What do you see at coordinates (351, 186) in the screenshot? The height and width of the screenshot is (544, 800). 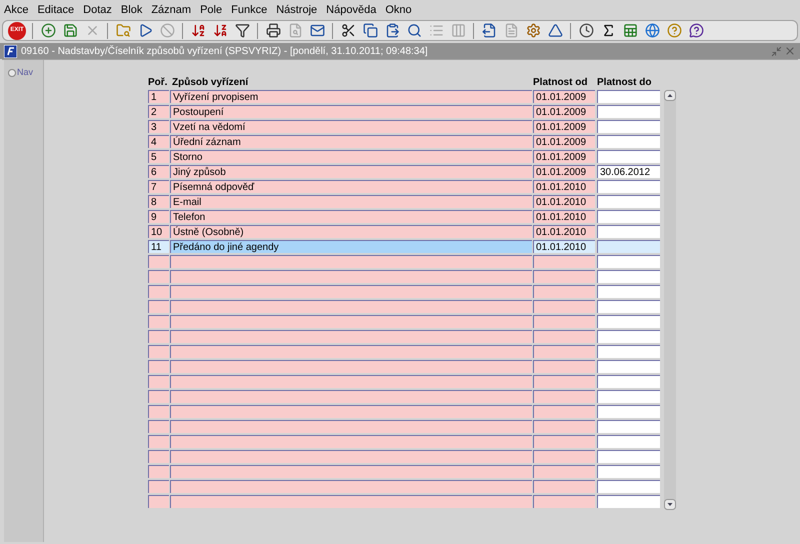 I see `table-cell: Písemná odpověď` at bounding box center [351, 186].